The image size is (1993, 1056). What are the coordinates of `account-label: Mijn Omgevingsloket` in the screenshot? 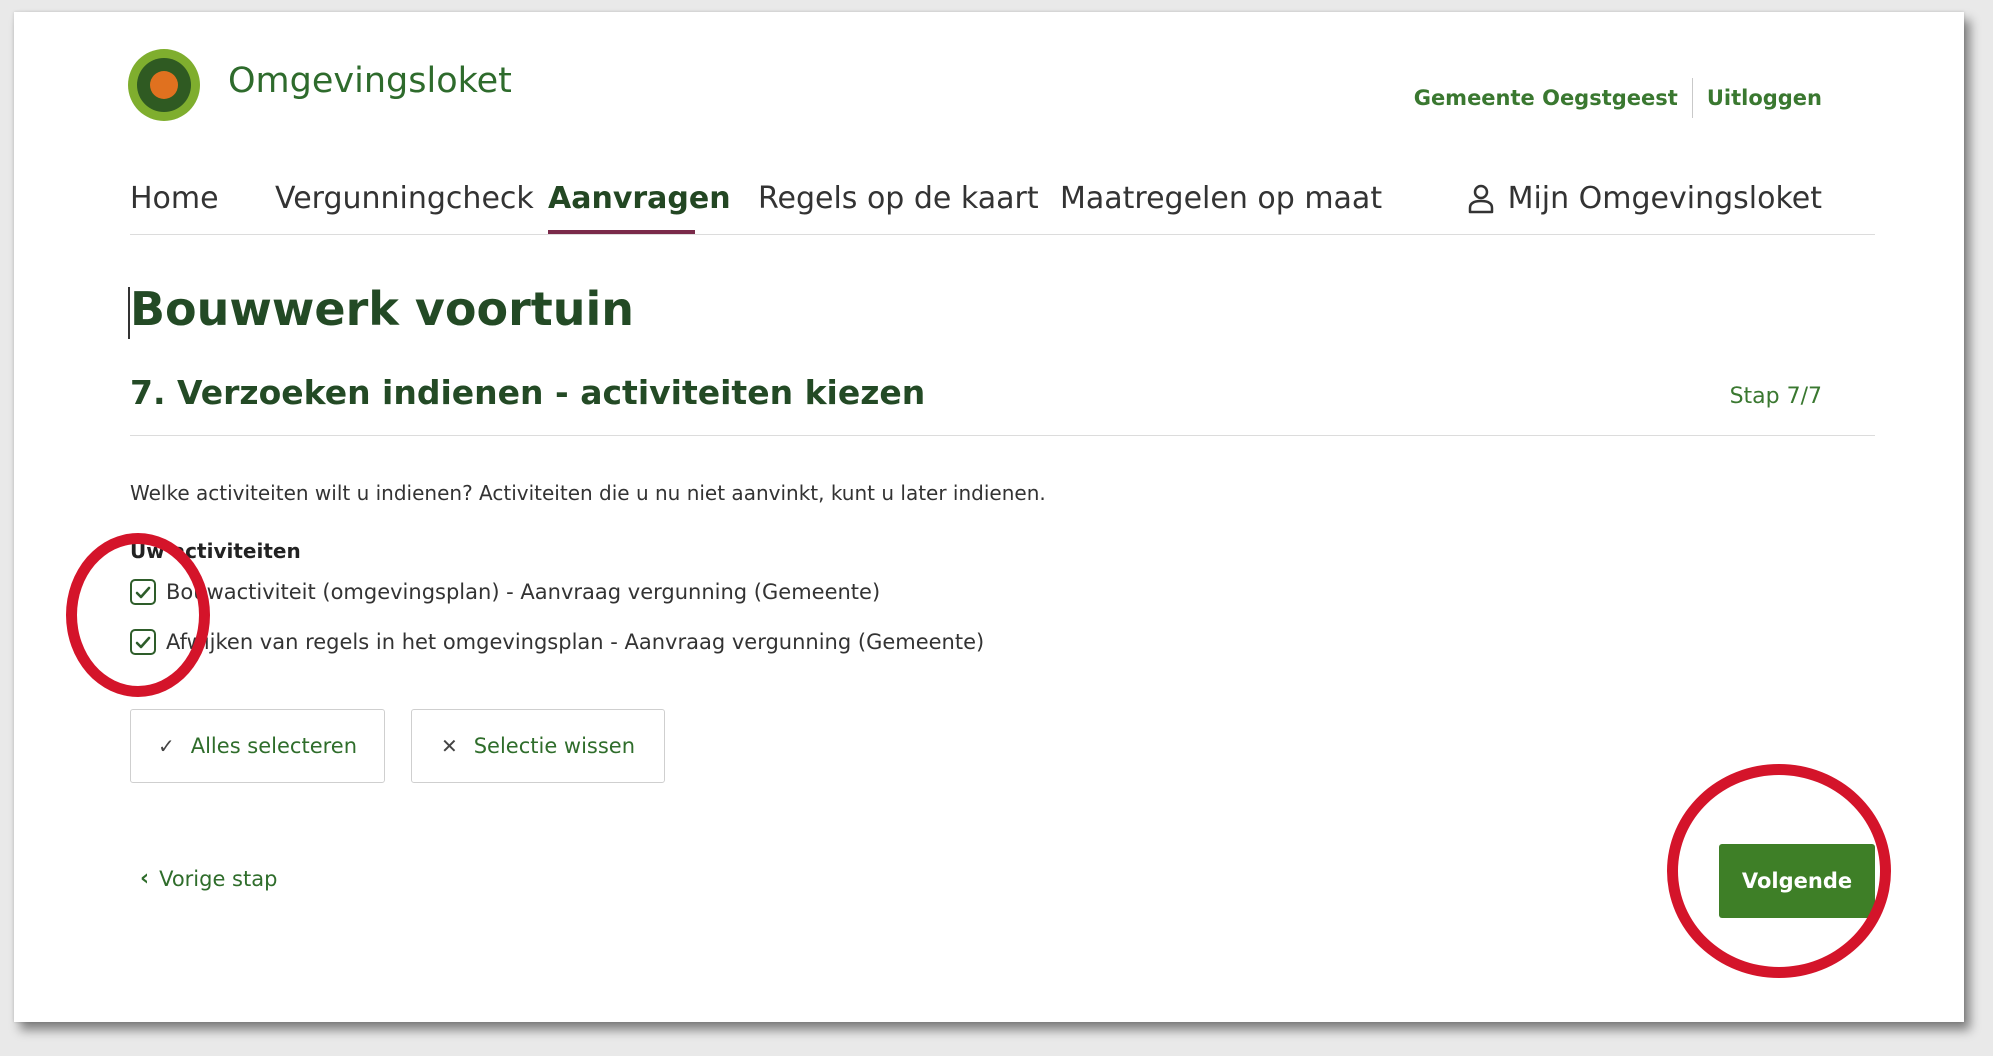 It's located at (1664, 198).